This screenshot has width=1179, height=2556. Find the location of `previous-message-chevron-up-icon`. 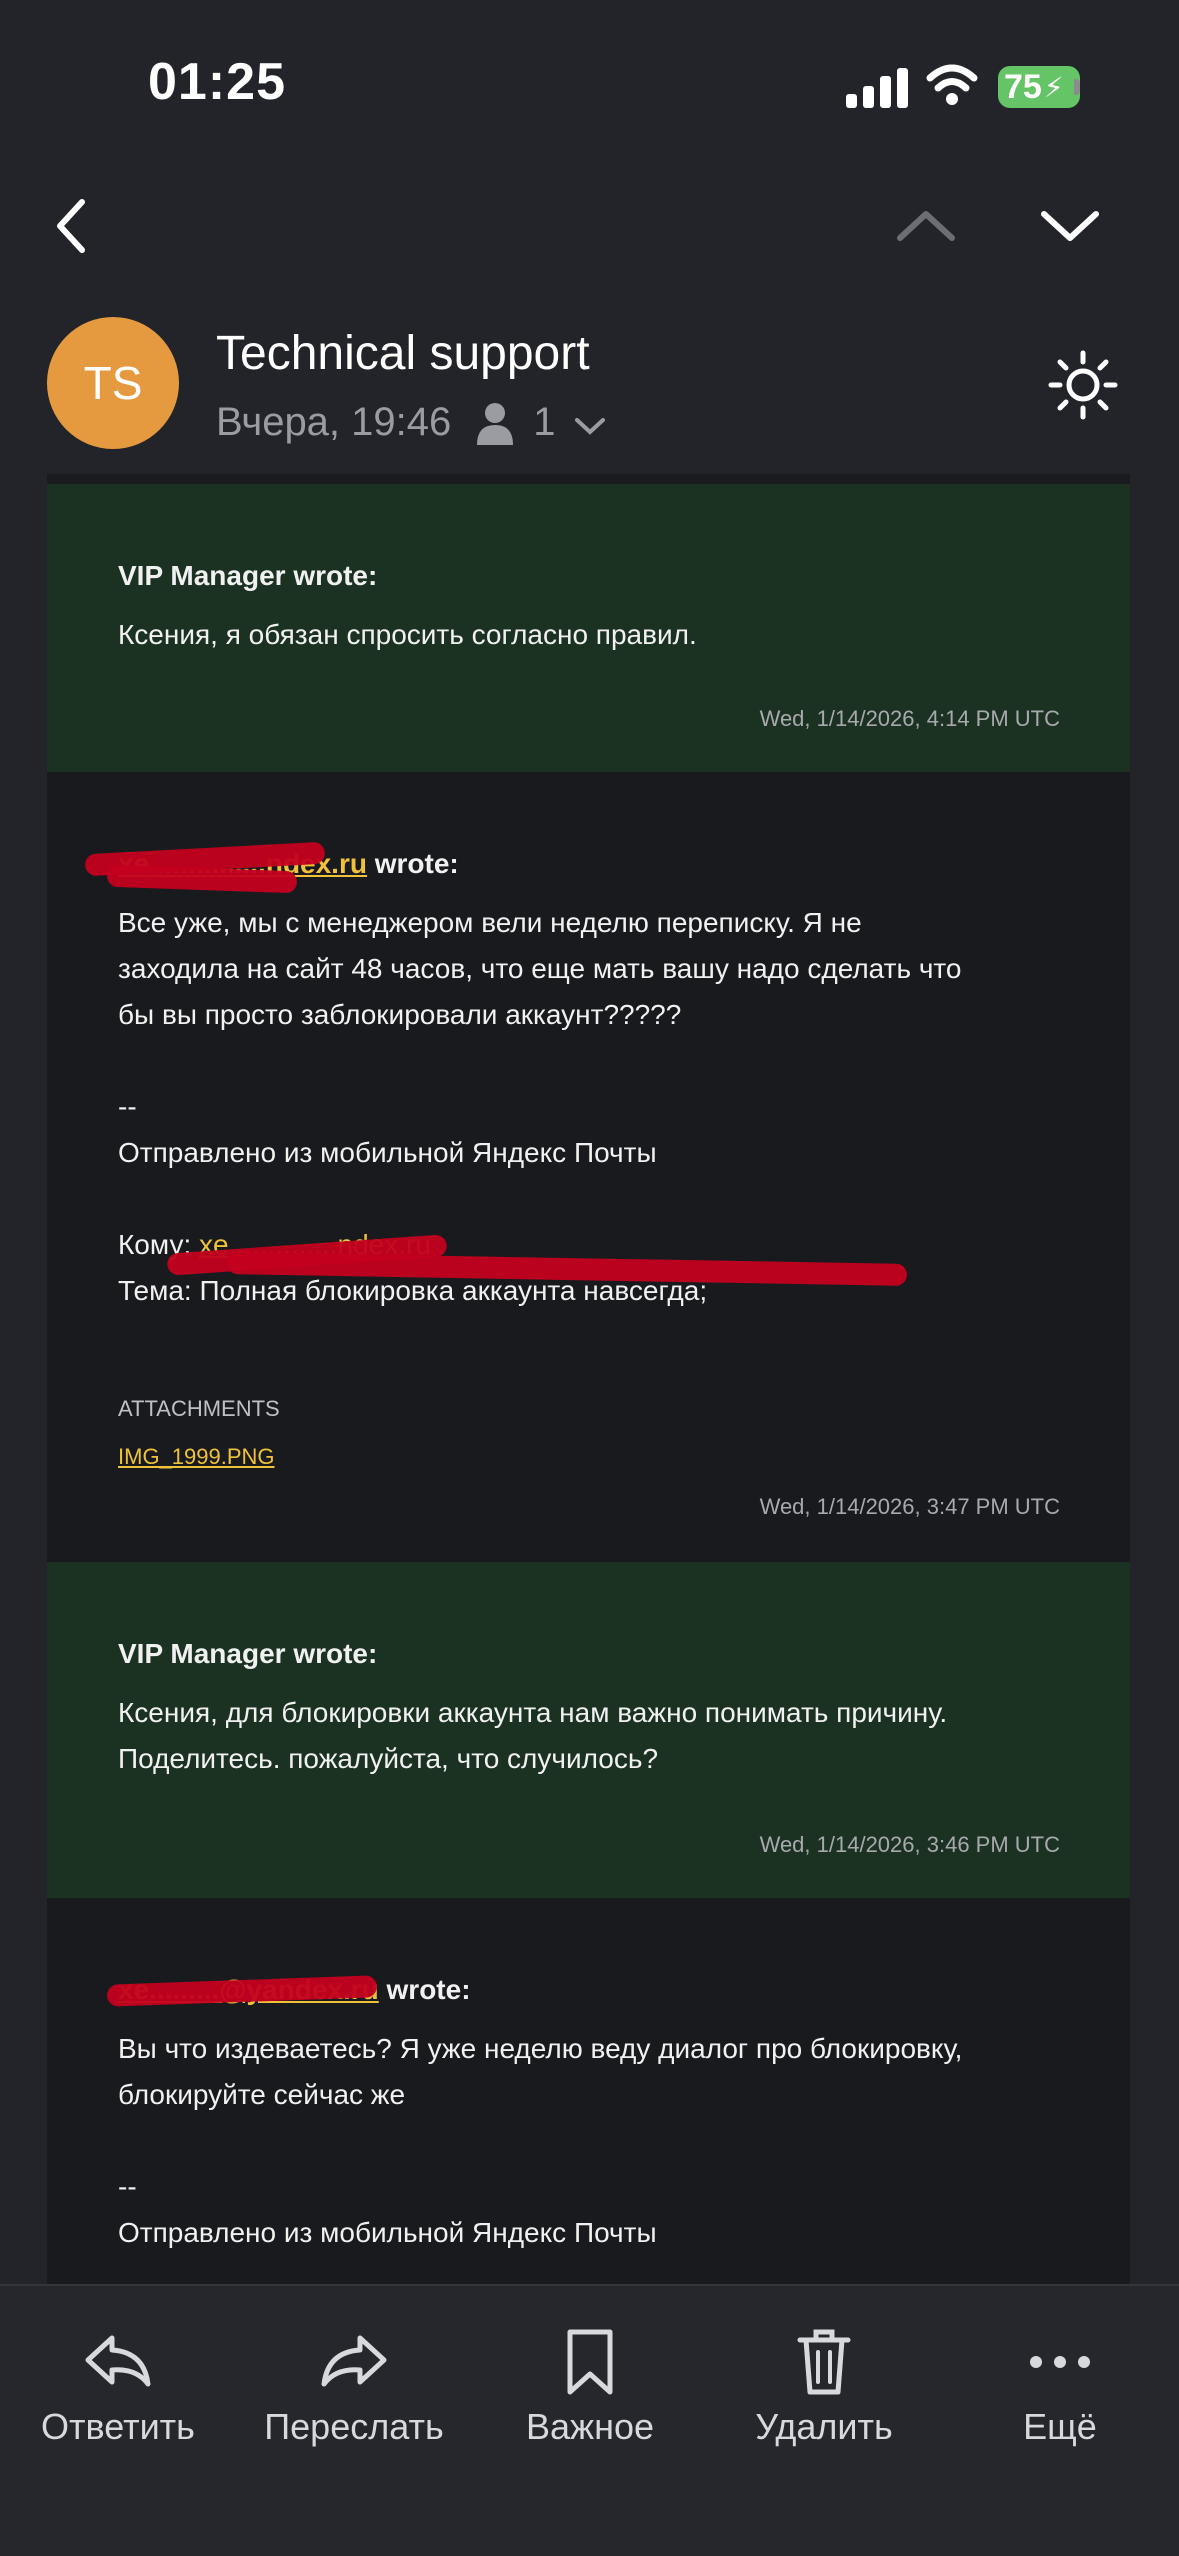

previous-message-chevron-up-icon is located at coordinates (926, 226).